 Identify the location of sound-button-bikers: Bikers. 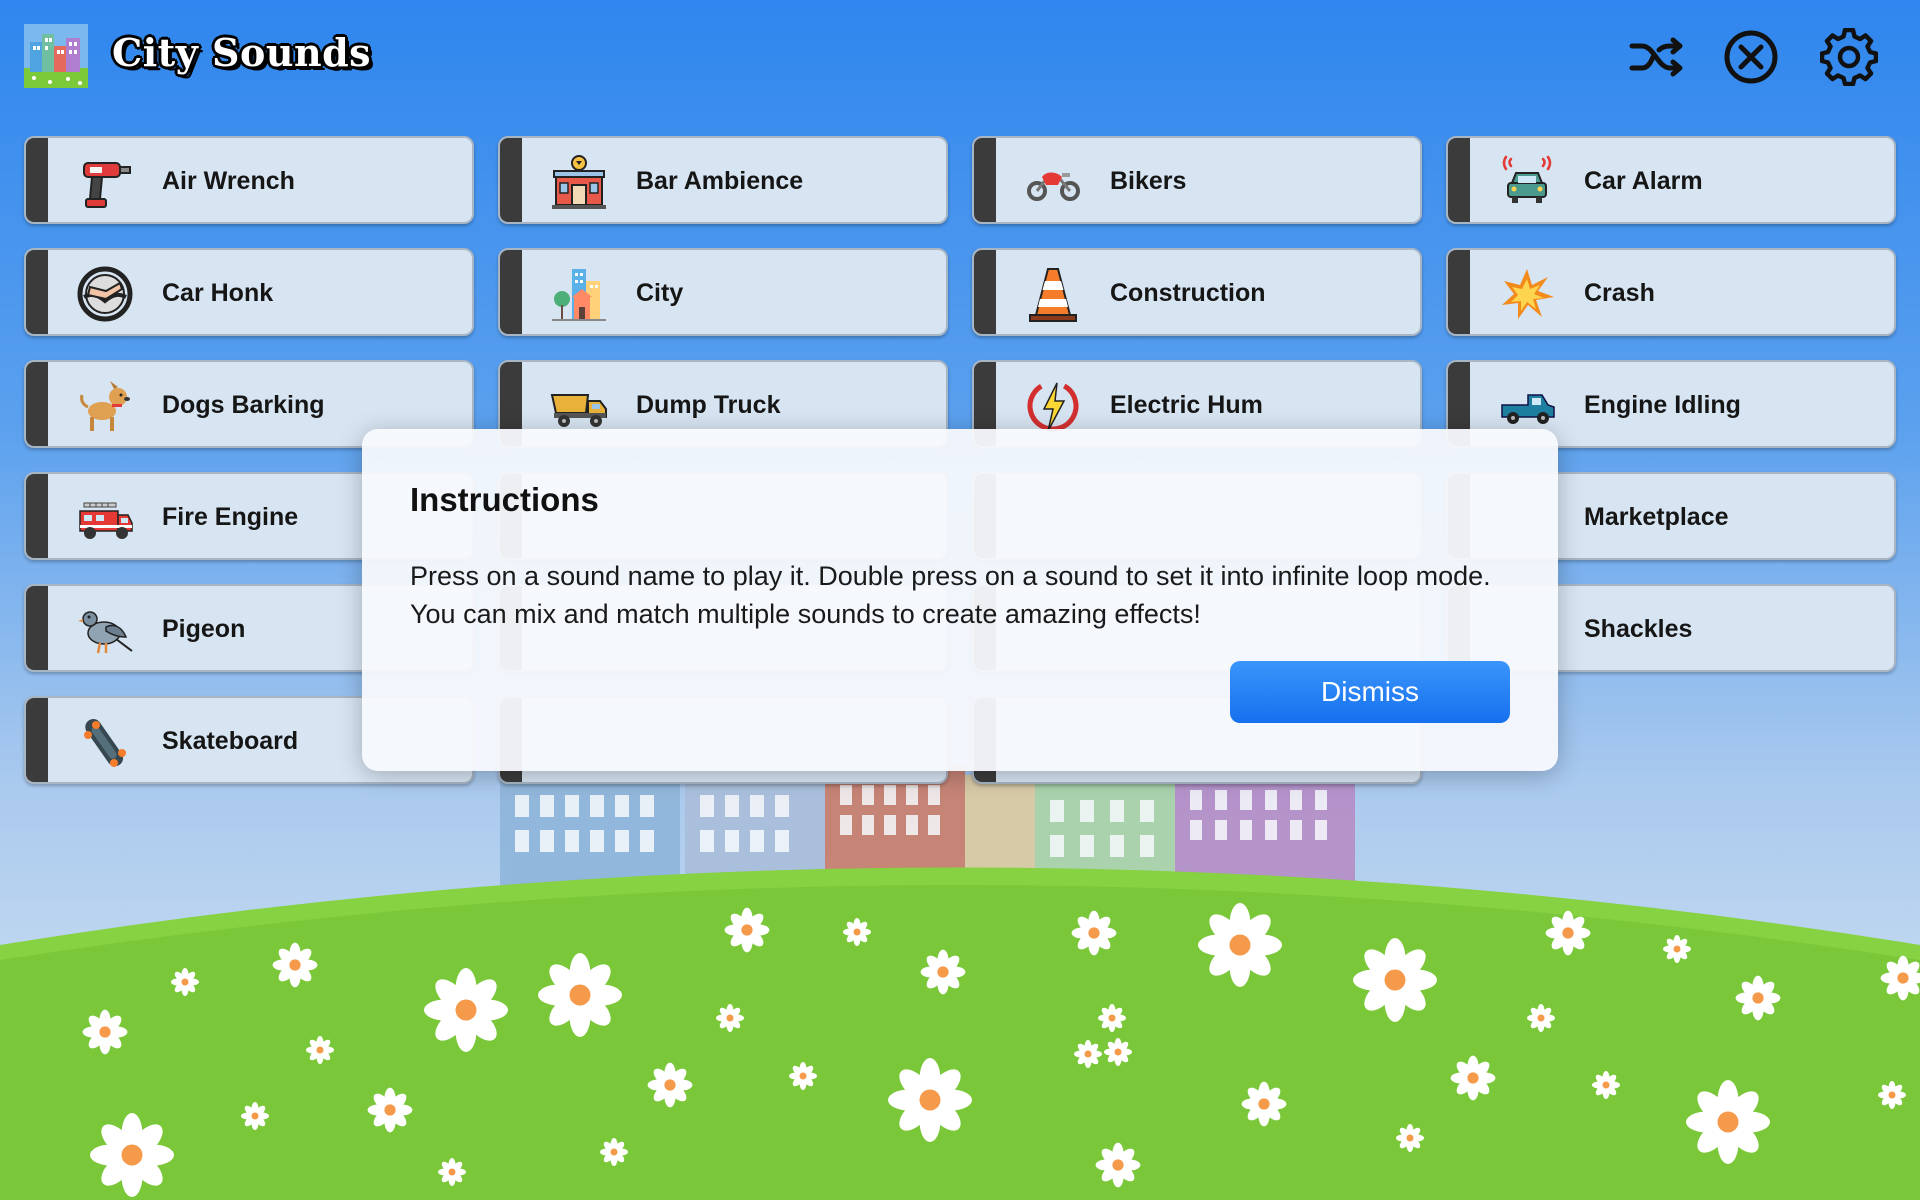
(1197, 180).